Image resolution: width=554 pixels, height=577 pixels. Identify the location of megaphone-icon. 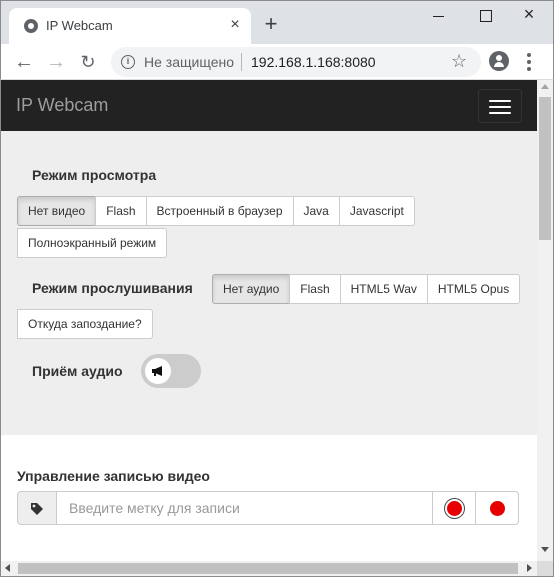
(157, 371).